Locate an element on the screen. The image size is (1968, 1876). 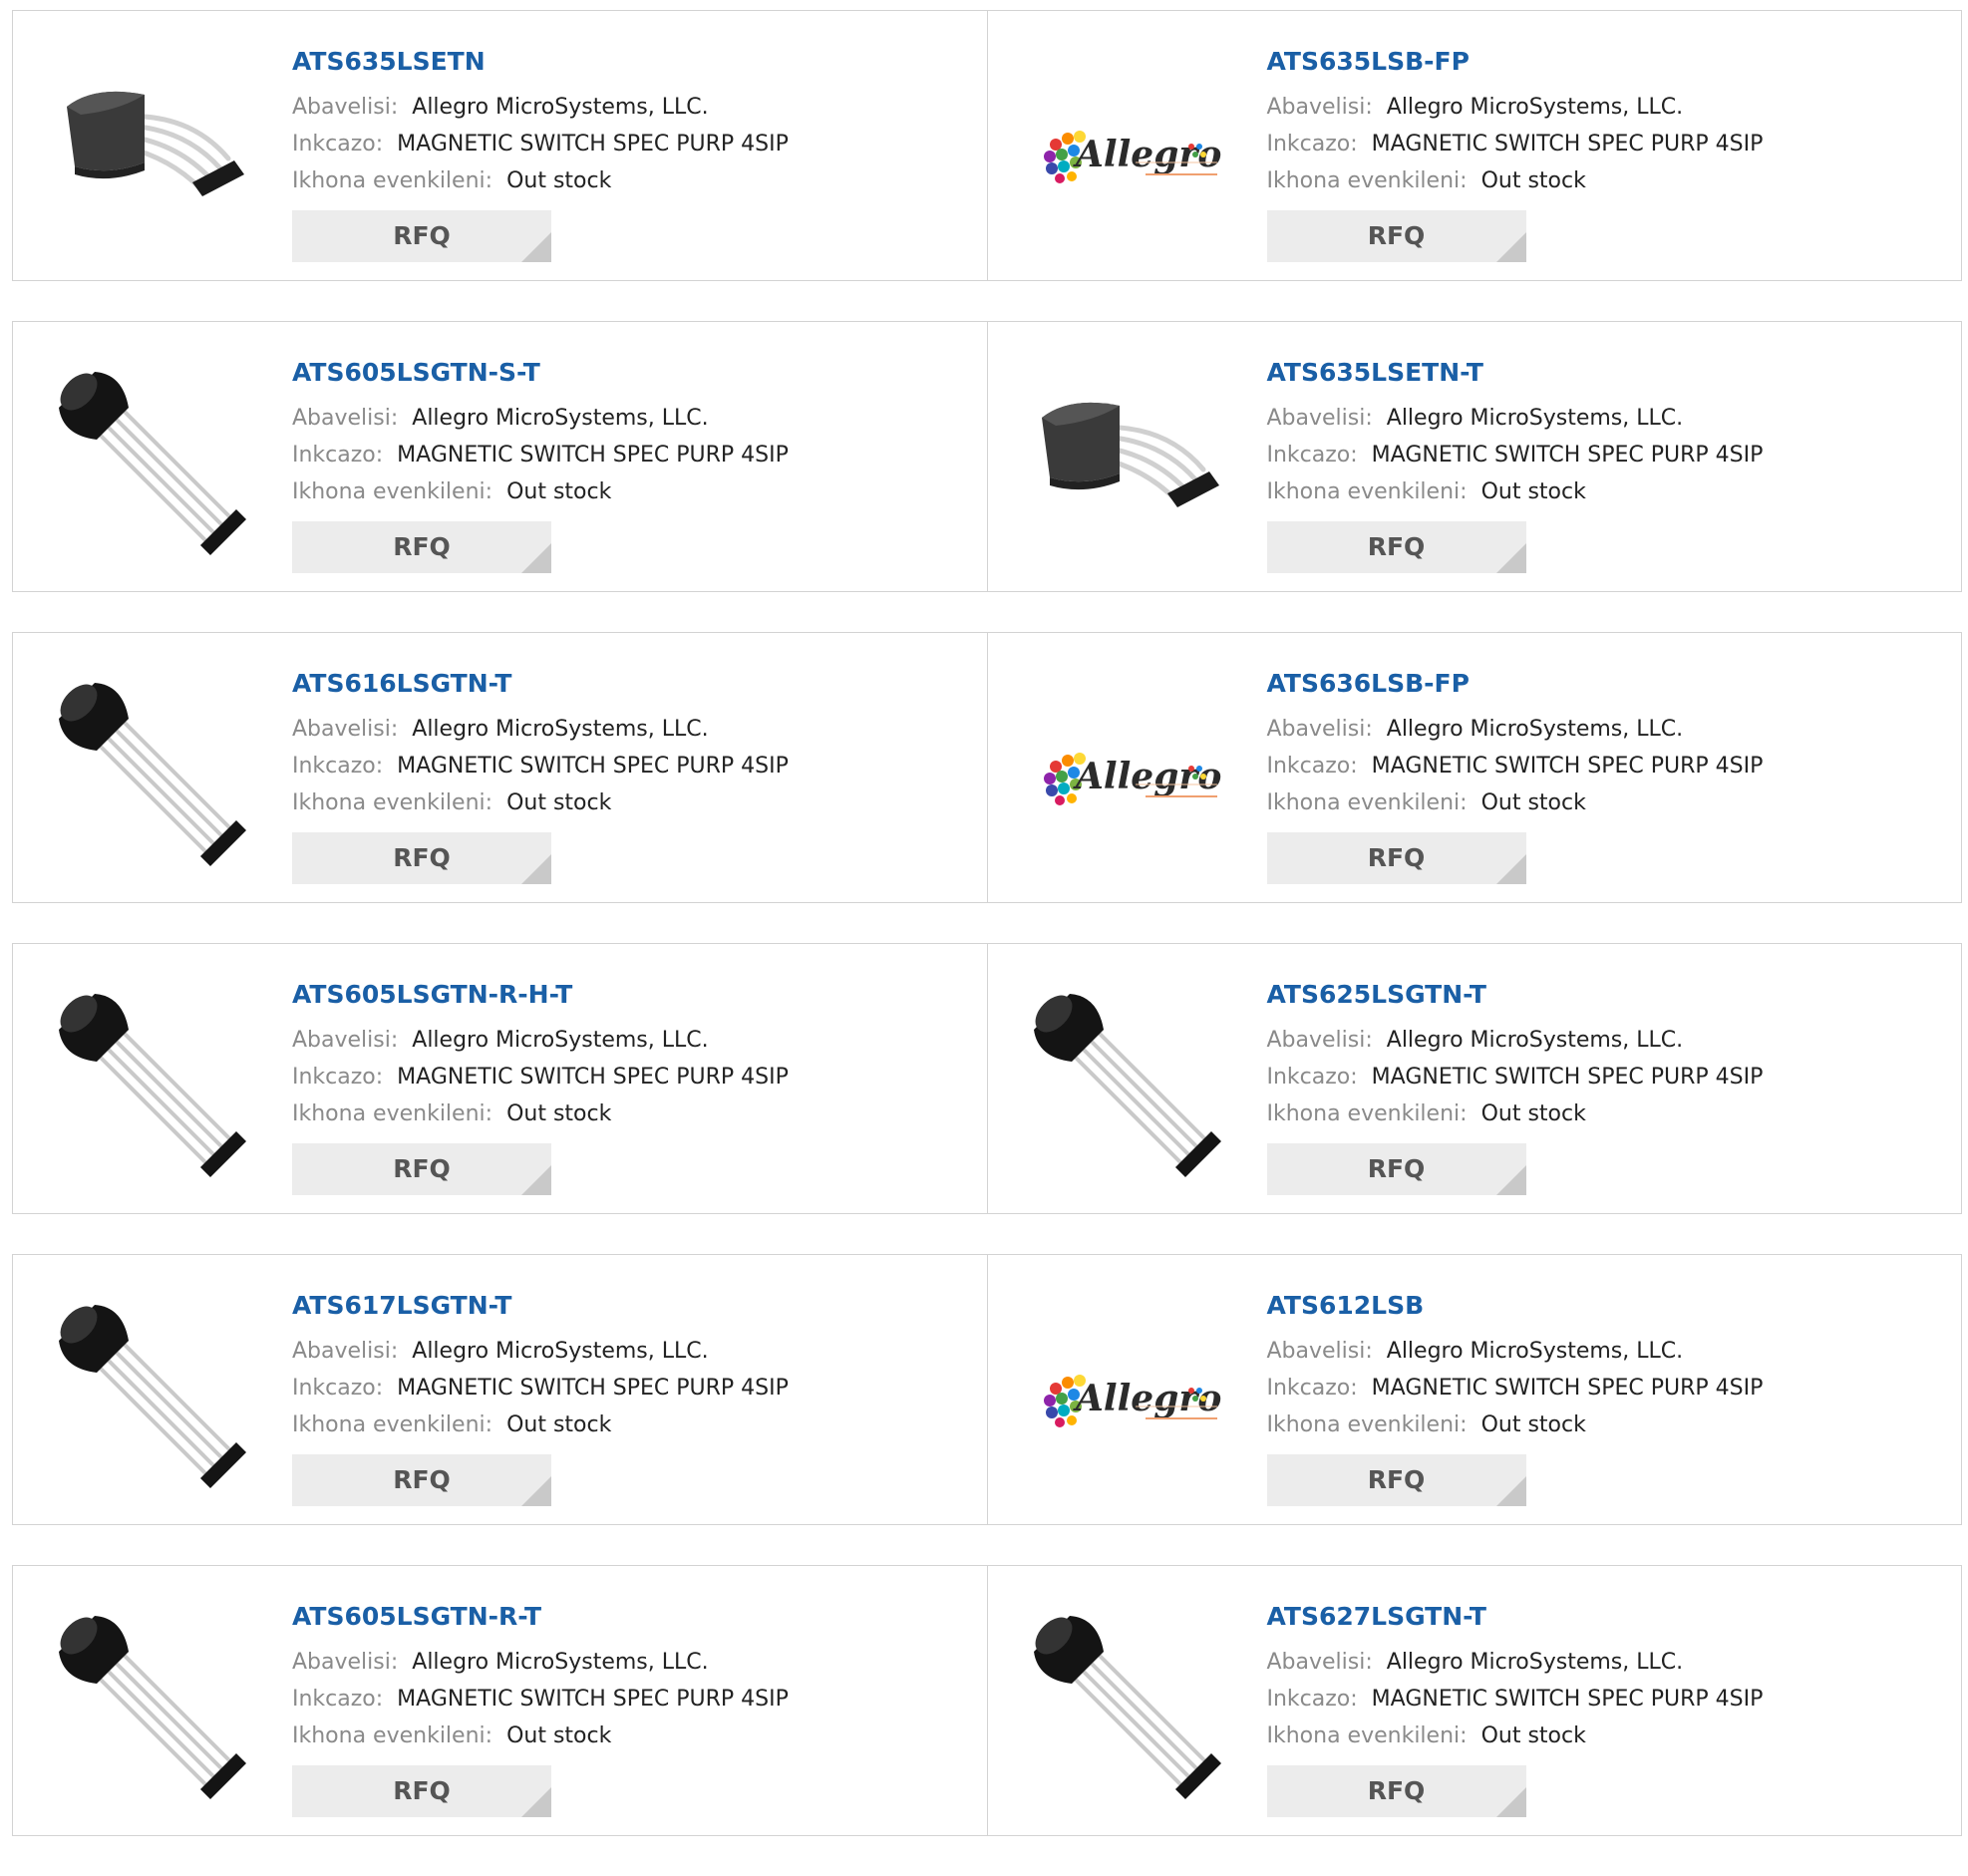
part-number-link: ATS616LSGTN-T is located at coordinates (401, 684).